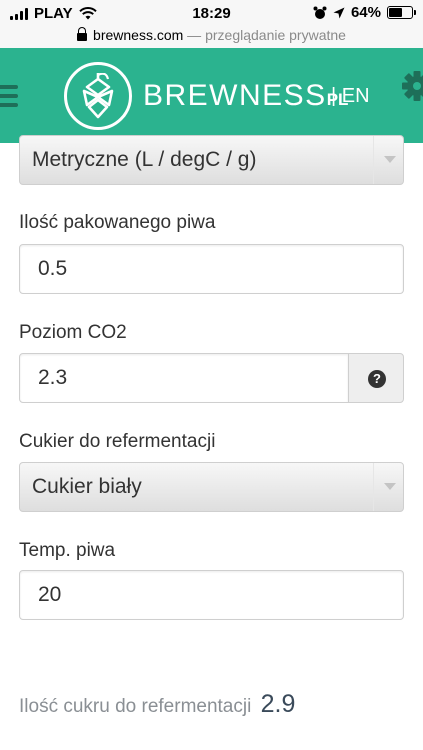 The height and width of the screenshot is (750, 423). I want to click on site-header: BREWNESSPL | EN, so click(211, 95).